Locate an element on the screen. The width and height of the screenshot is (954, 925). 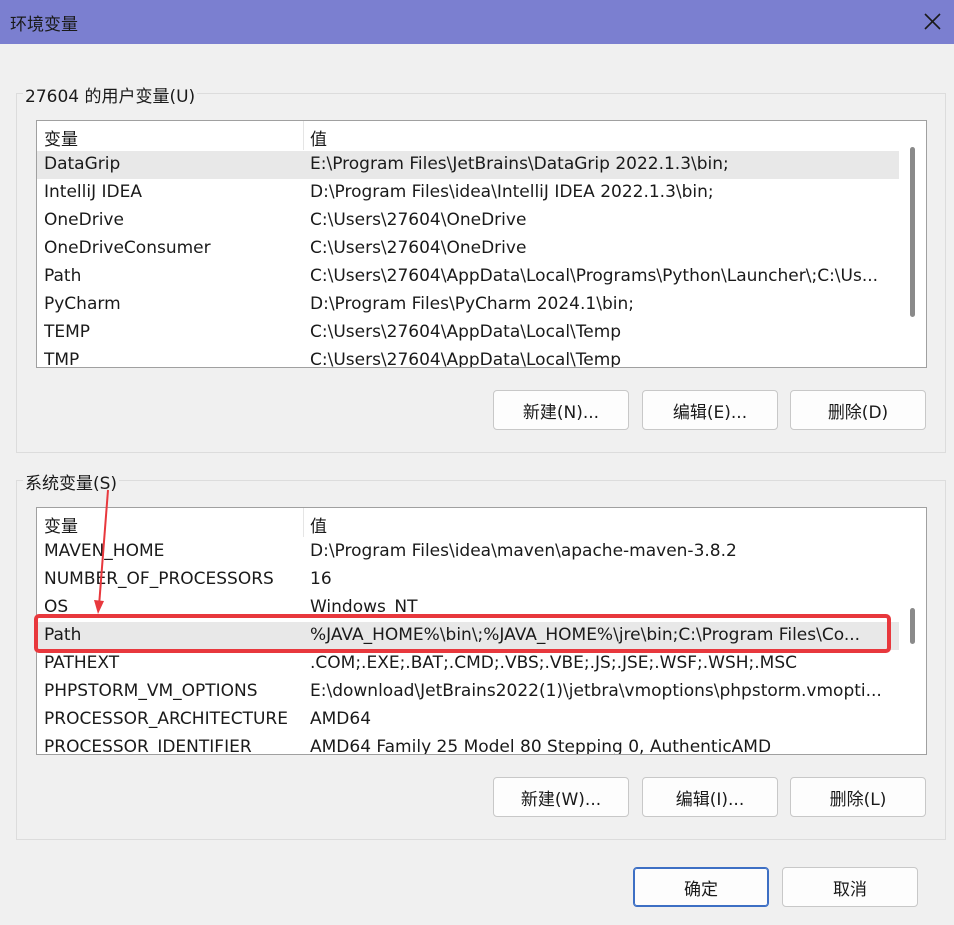
user-delete-button: 删除(D) is located at coordinates (858, 410).